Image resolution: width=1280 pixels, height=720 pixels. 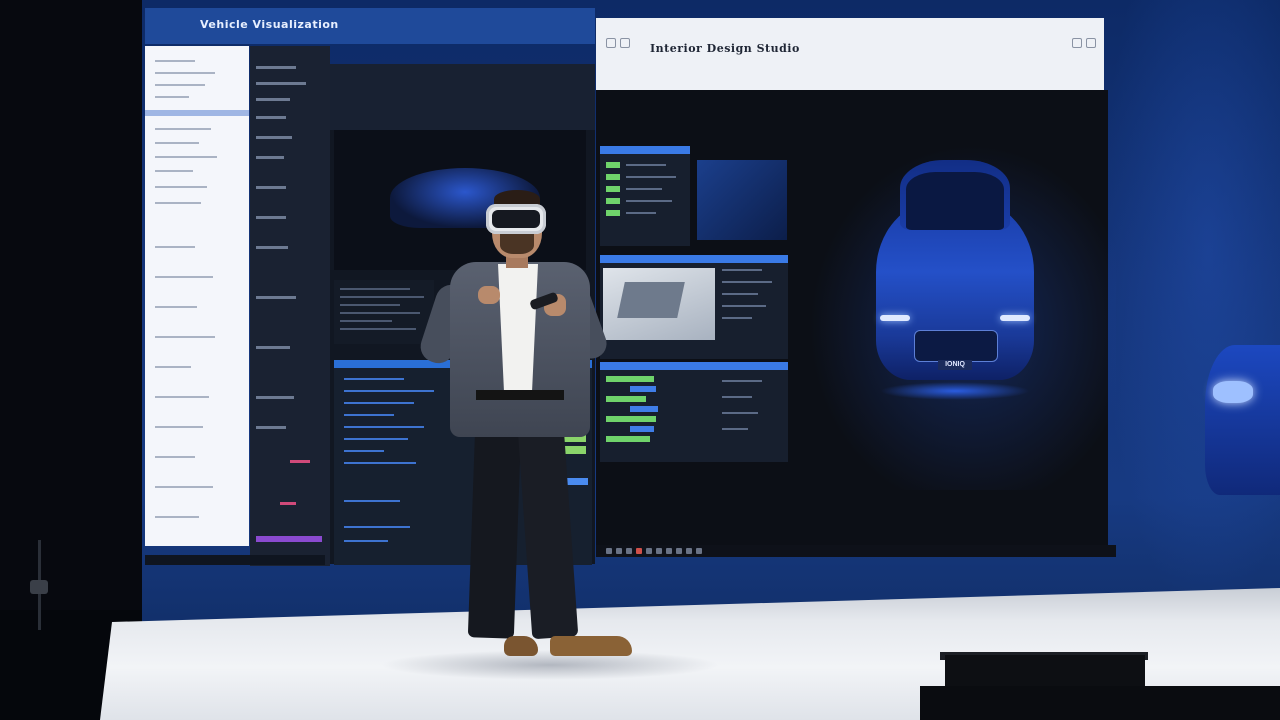 I want to click on material-panel-header, so click(x=645, y=150).